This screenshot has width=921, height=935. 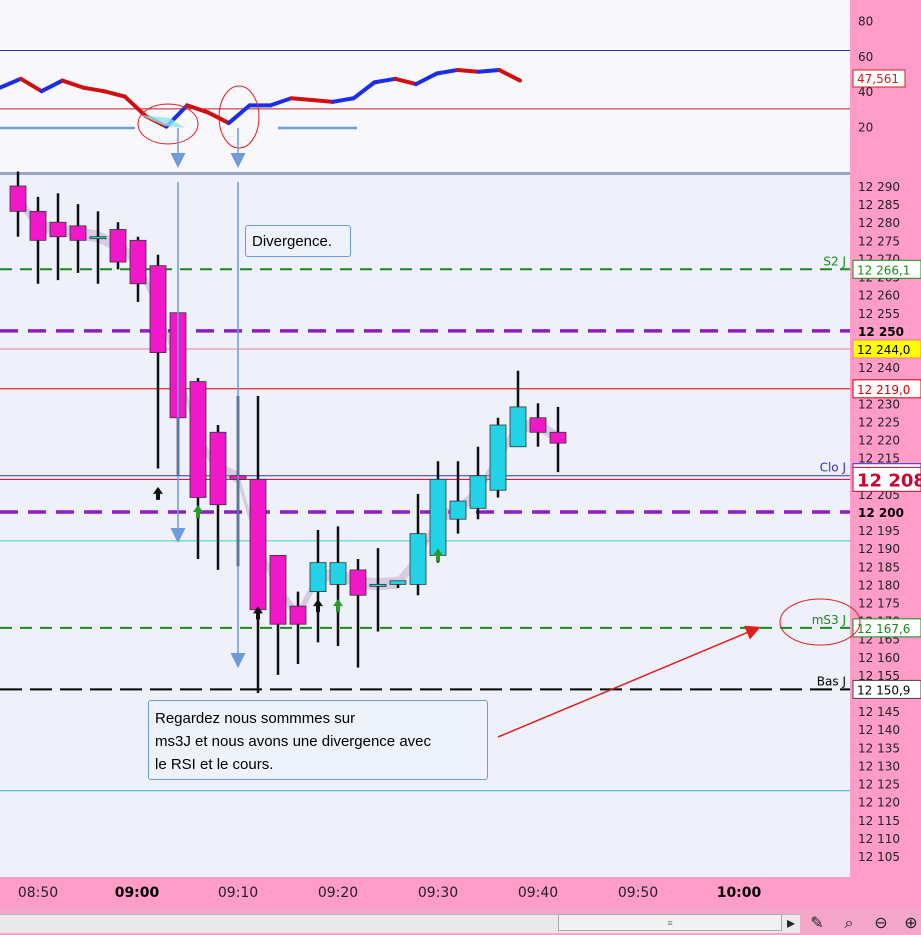 What do you see at coordinates (879, 585) in the screenshot?
I see `price-tick-label: 12 180` at bounding box center [879, 585].